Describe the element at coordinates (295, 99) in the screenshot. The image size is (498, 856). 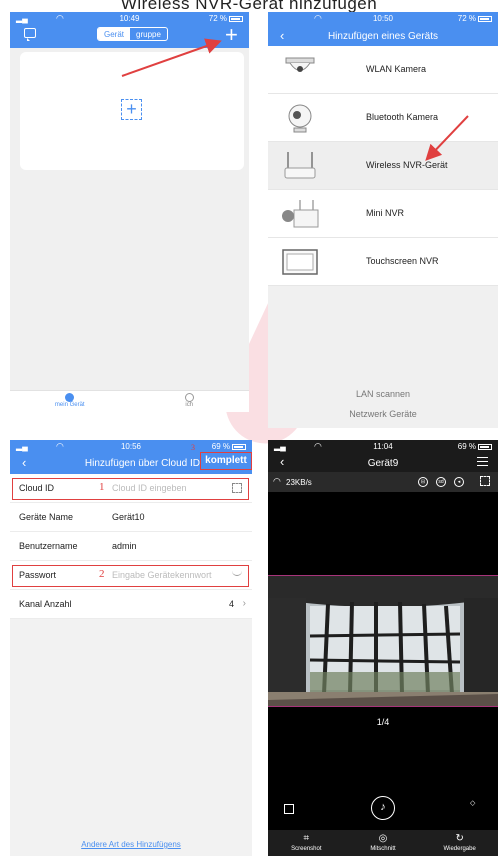
I see `annotation-arrows` at that location.